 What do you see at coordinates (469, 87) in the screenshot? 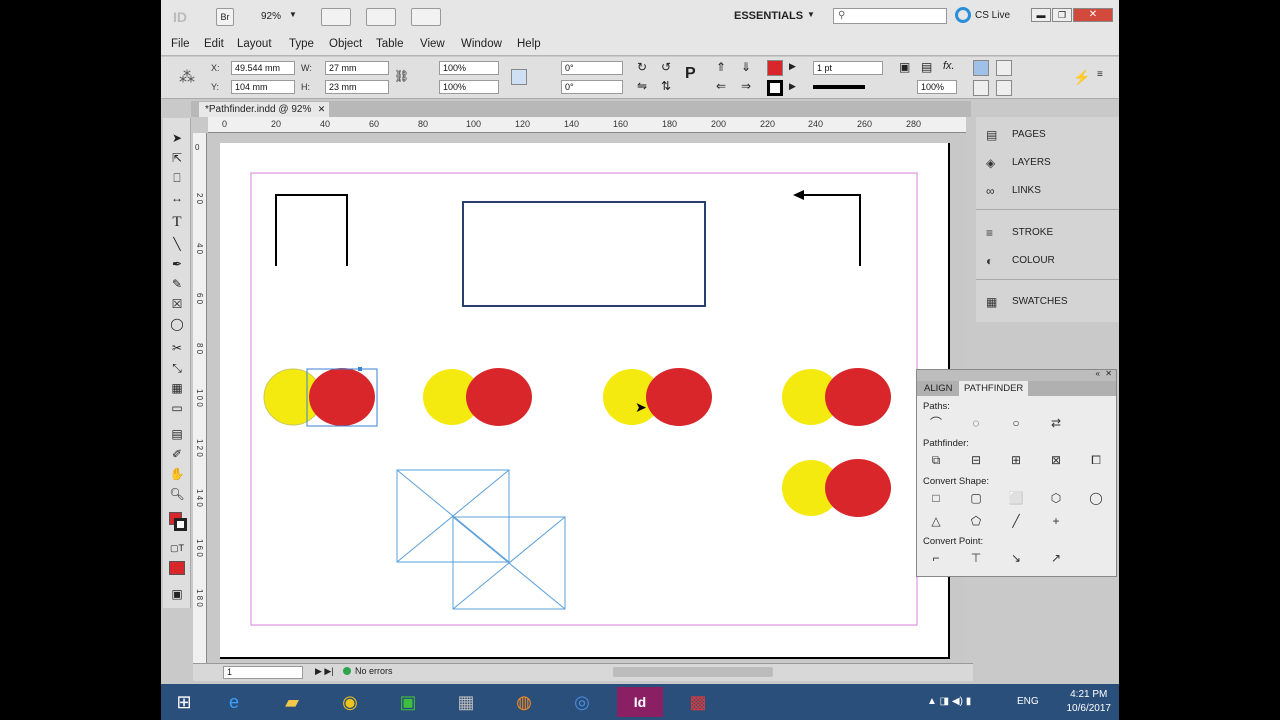
I see `scale-y-field: 100%` at bounding box center [469, 87].